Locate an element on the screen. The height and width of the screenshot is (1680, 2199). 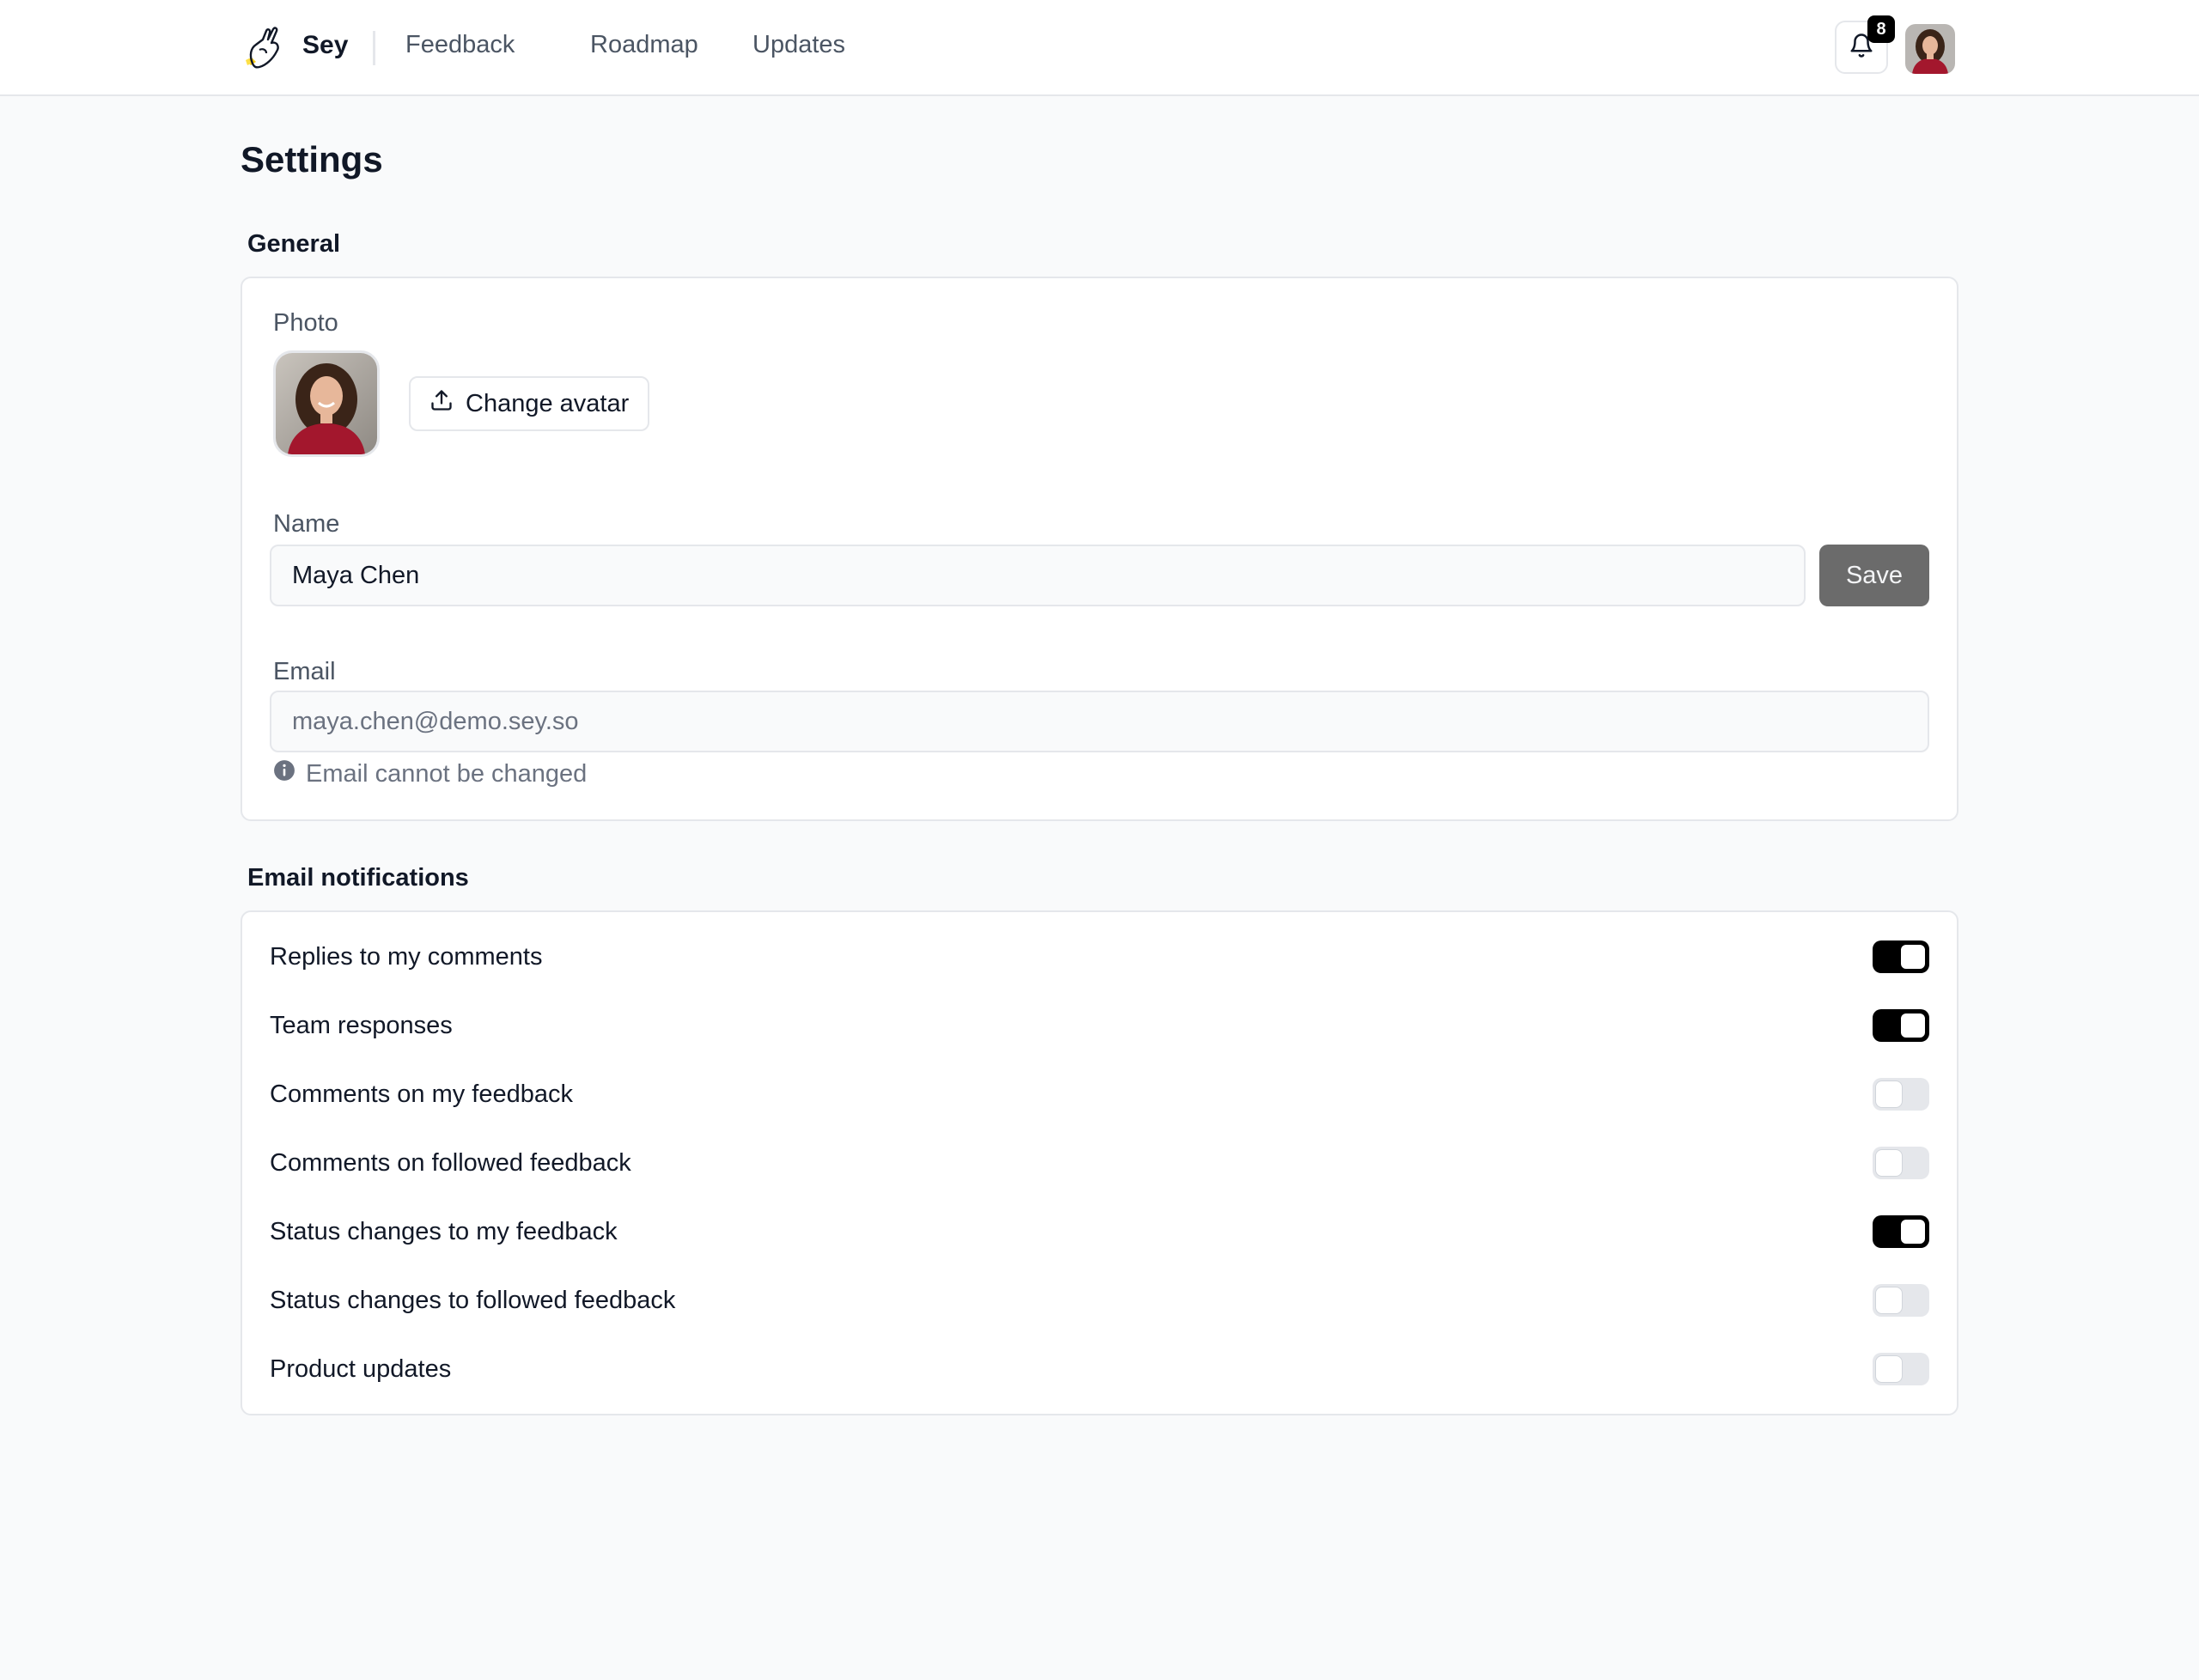
save-button: Save is located at coordinates (1874, 575).